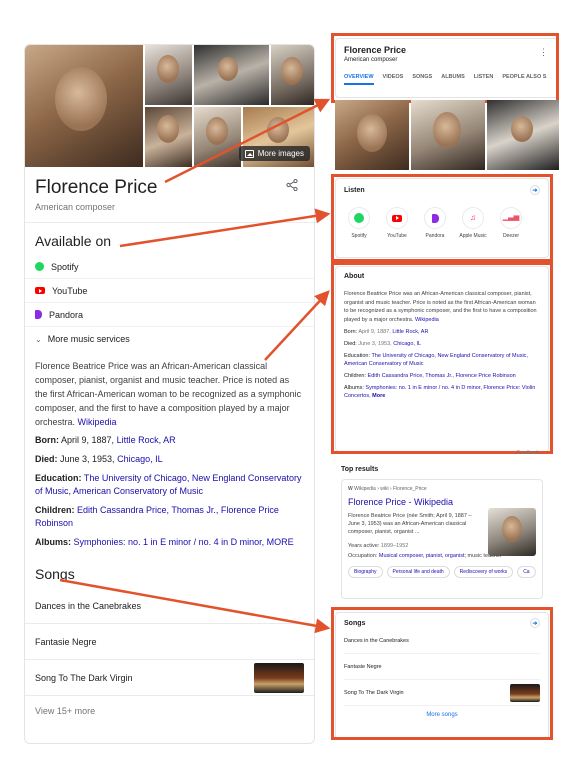 The width and height of the screenshot is (580, 778). Describe the element at coordinates (75, 207) in the screenshot. I see `entity-subtitle: American composer` at that location.